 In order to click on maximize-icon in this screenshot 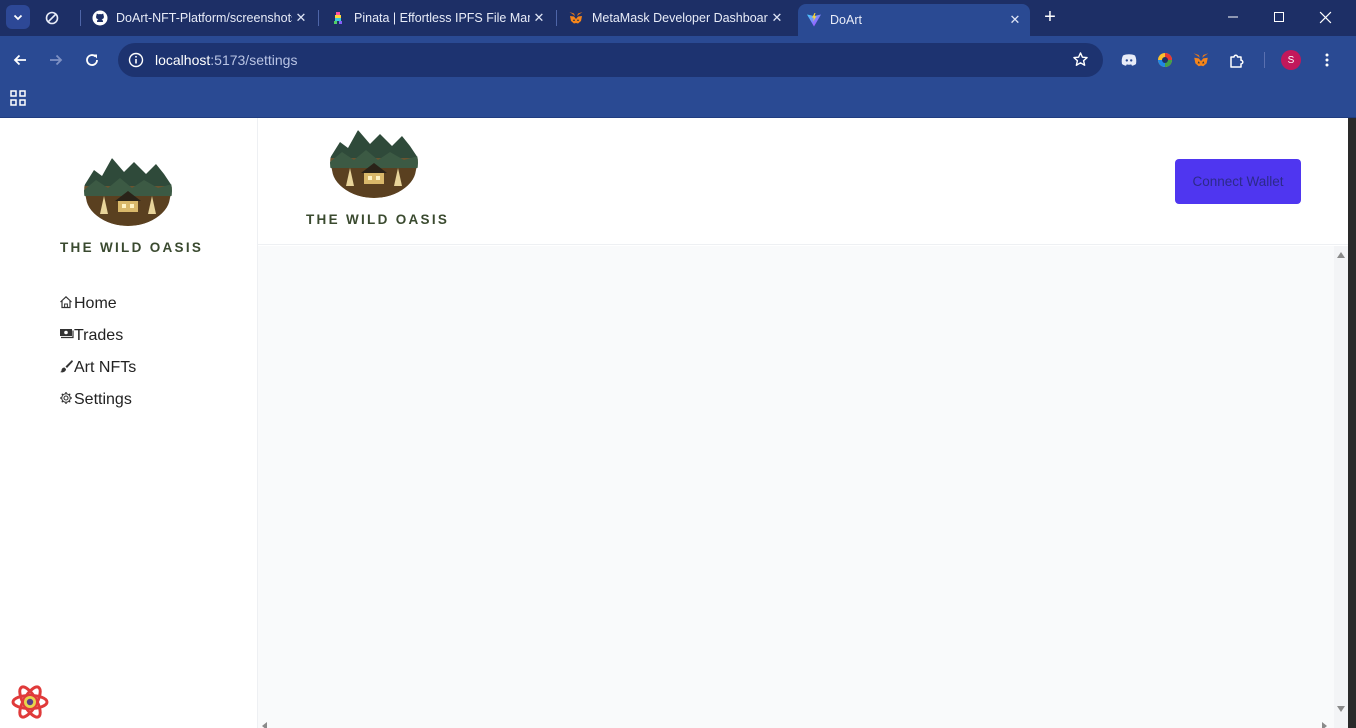, I will do `click(1279, 17)`.